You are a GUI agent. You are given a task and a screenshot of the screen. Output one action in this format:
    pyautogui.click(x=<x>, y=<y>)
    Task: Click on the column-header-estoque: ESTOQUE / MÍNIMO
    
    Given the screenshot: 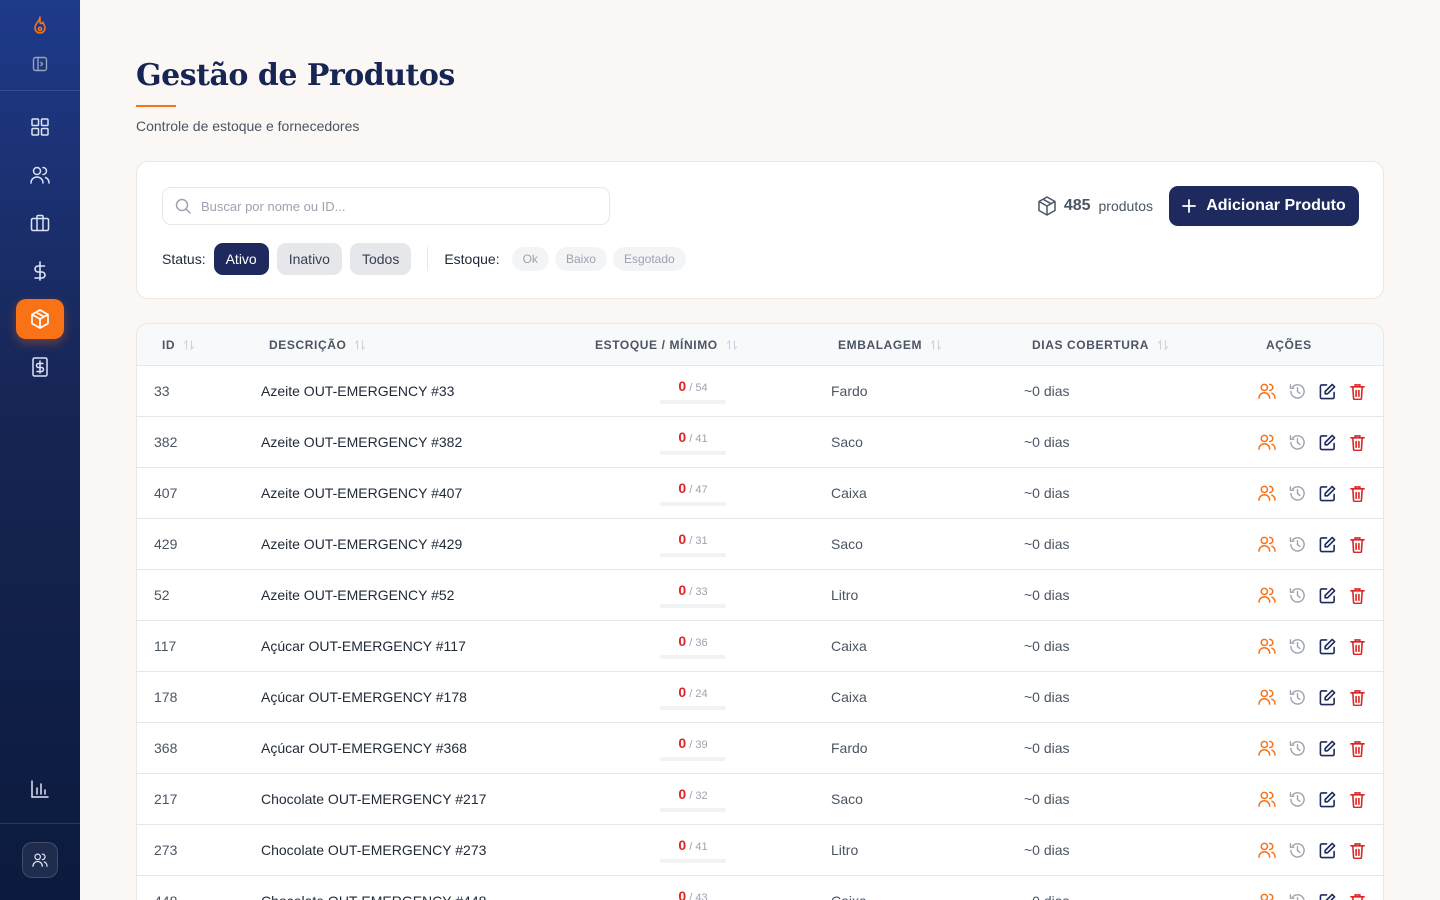 What is the action you would take?
    pyautogui.click(x=666, y=345)
    